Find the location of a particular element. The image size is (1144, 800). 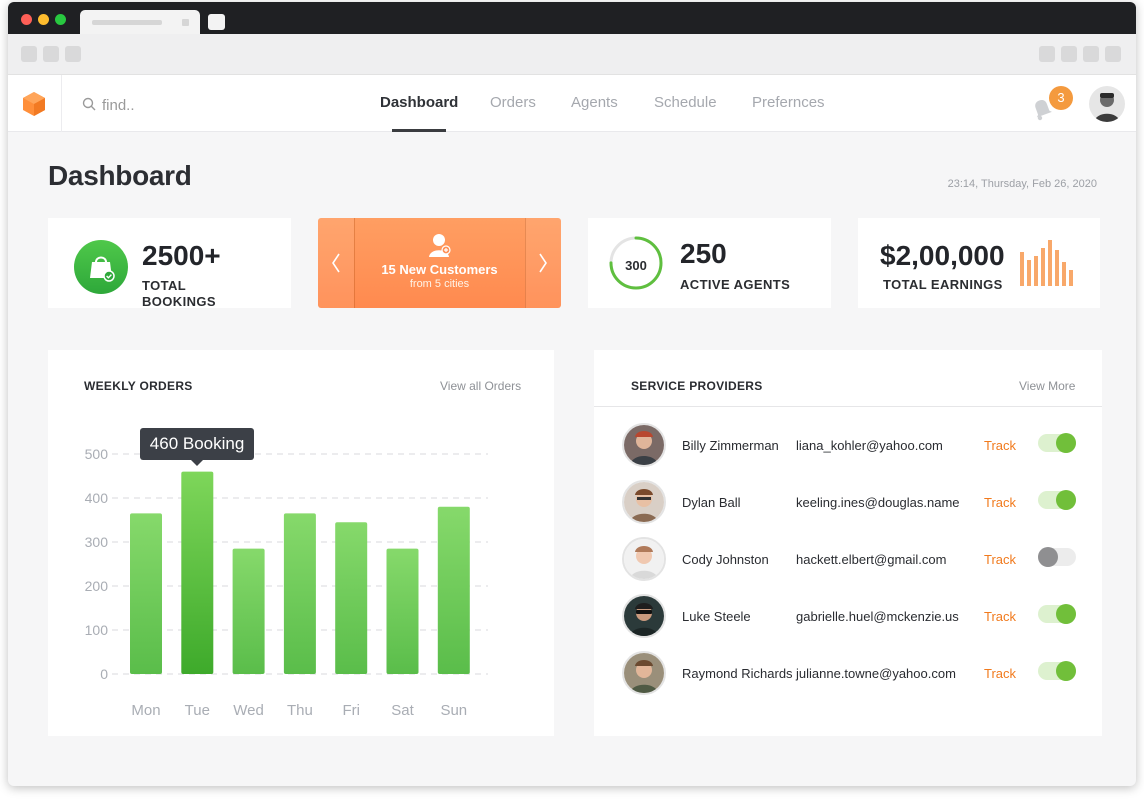

active-agents-card: 300 250 ACTIVE AGENTS is located at coordinates (709, 263).